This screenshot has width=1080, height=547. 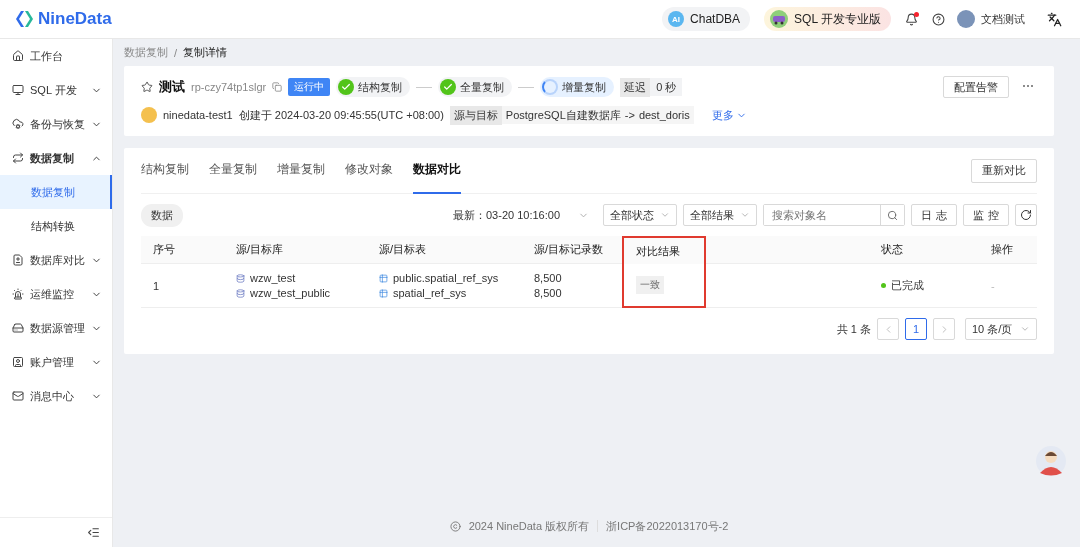 What do you see at coordinates (892, 215) in the screenshot?
I see `search-icon` at bounding box center [892, 215].